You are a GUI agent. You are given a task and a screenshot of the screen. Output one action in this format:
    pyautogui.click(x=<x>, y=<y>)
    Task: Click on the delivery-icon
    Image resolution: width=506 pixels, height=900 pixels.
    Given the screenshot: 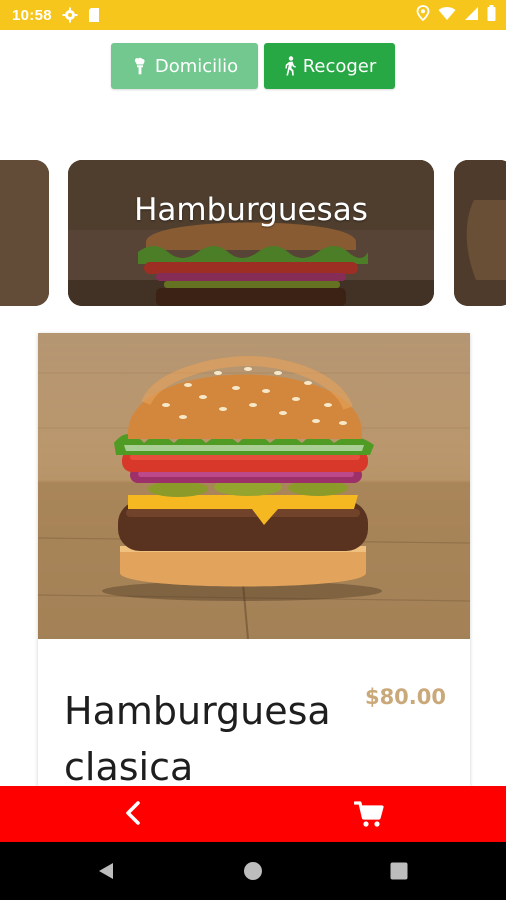 What is the action you would take?
    pyautogui.click(x=140, y=66)
    